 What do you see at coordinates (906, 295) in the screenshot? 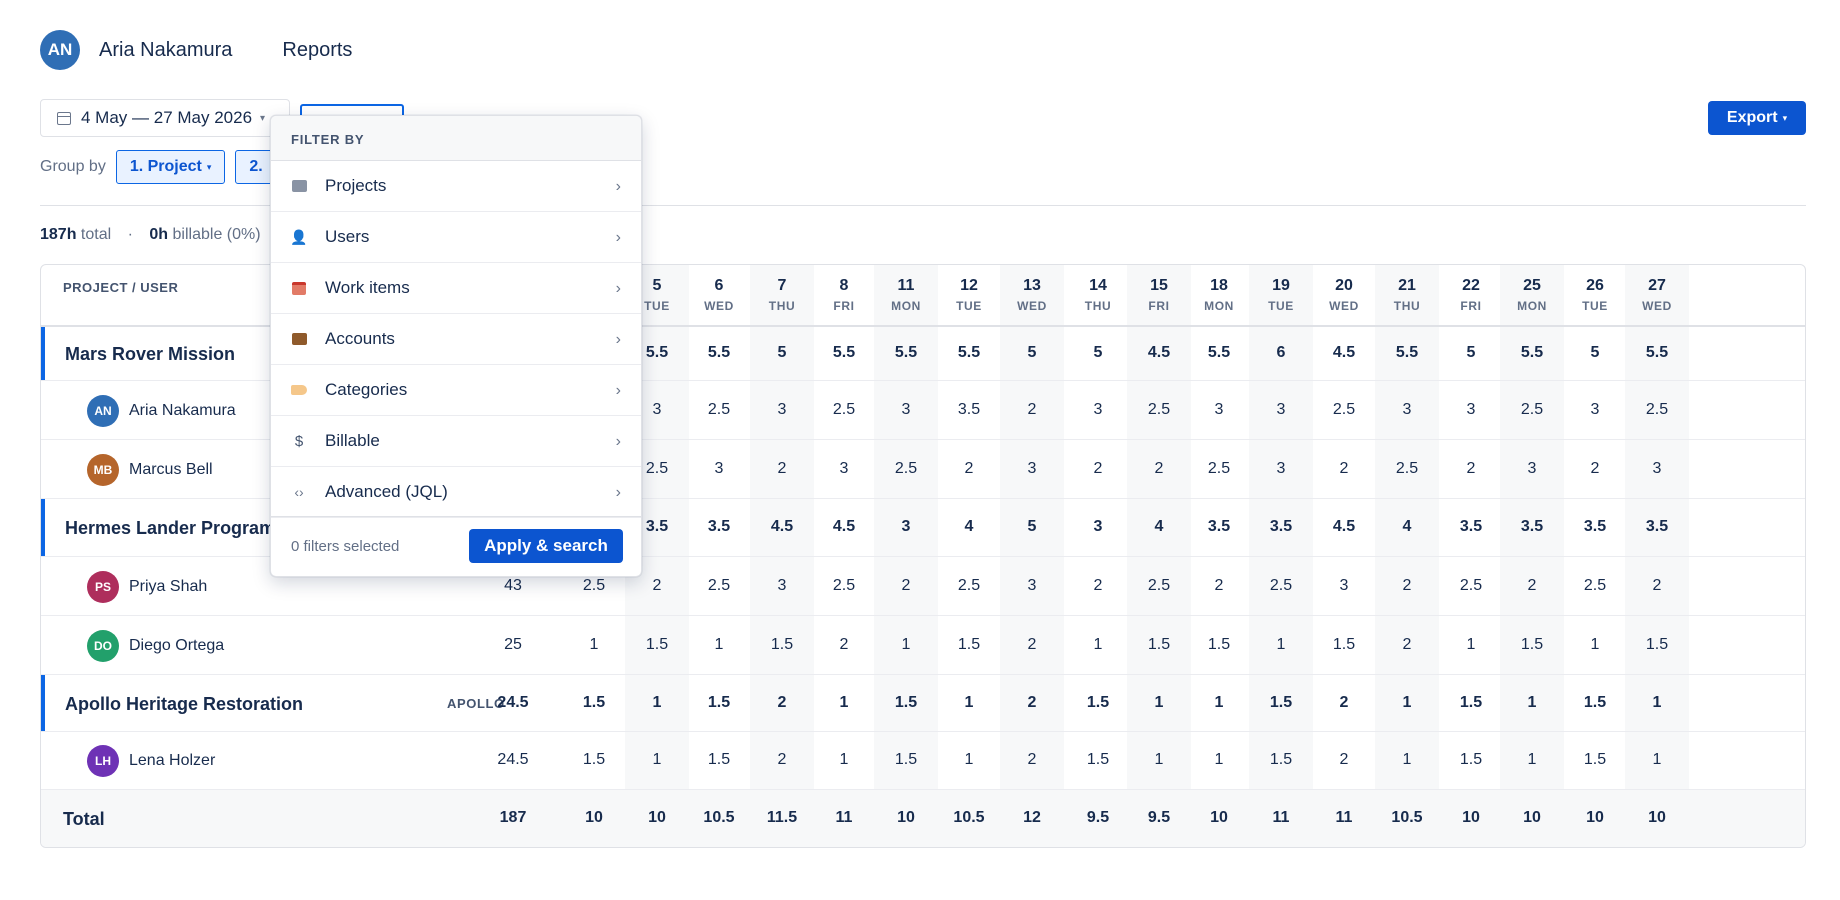
I see `day-column-header: 11 MON` at bounding box center [906, 295].